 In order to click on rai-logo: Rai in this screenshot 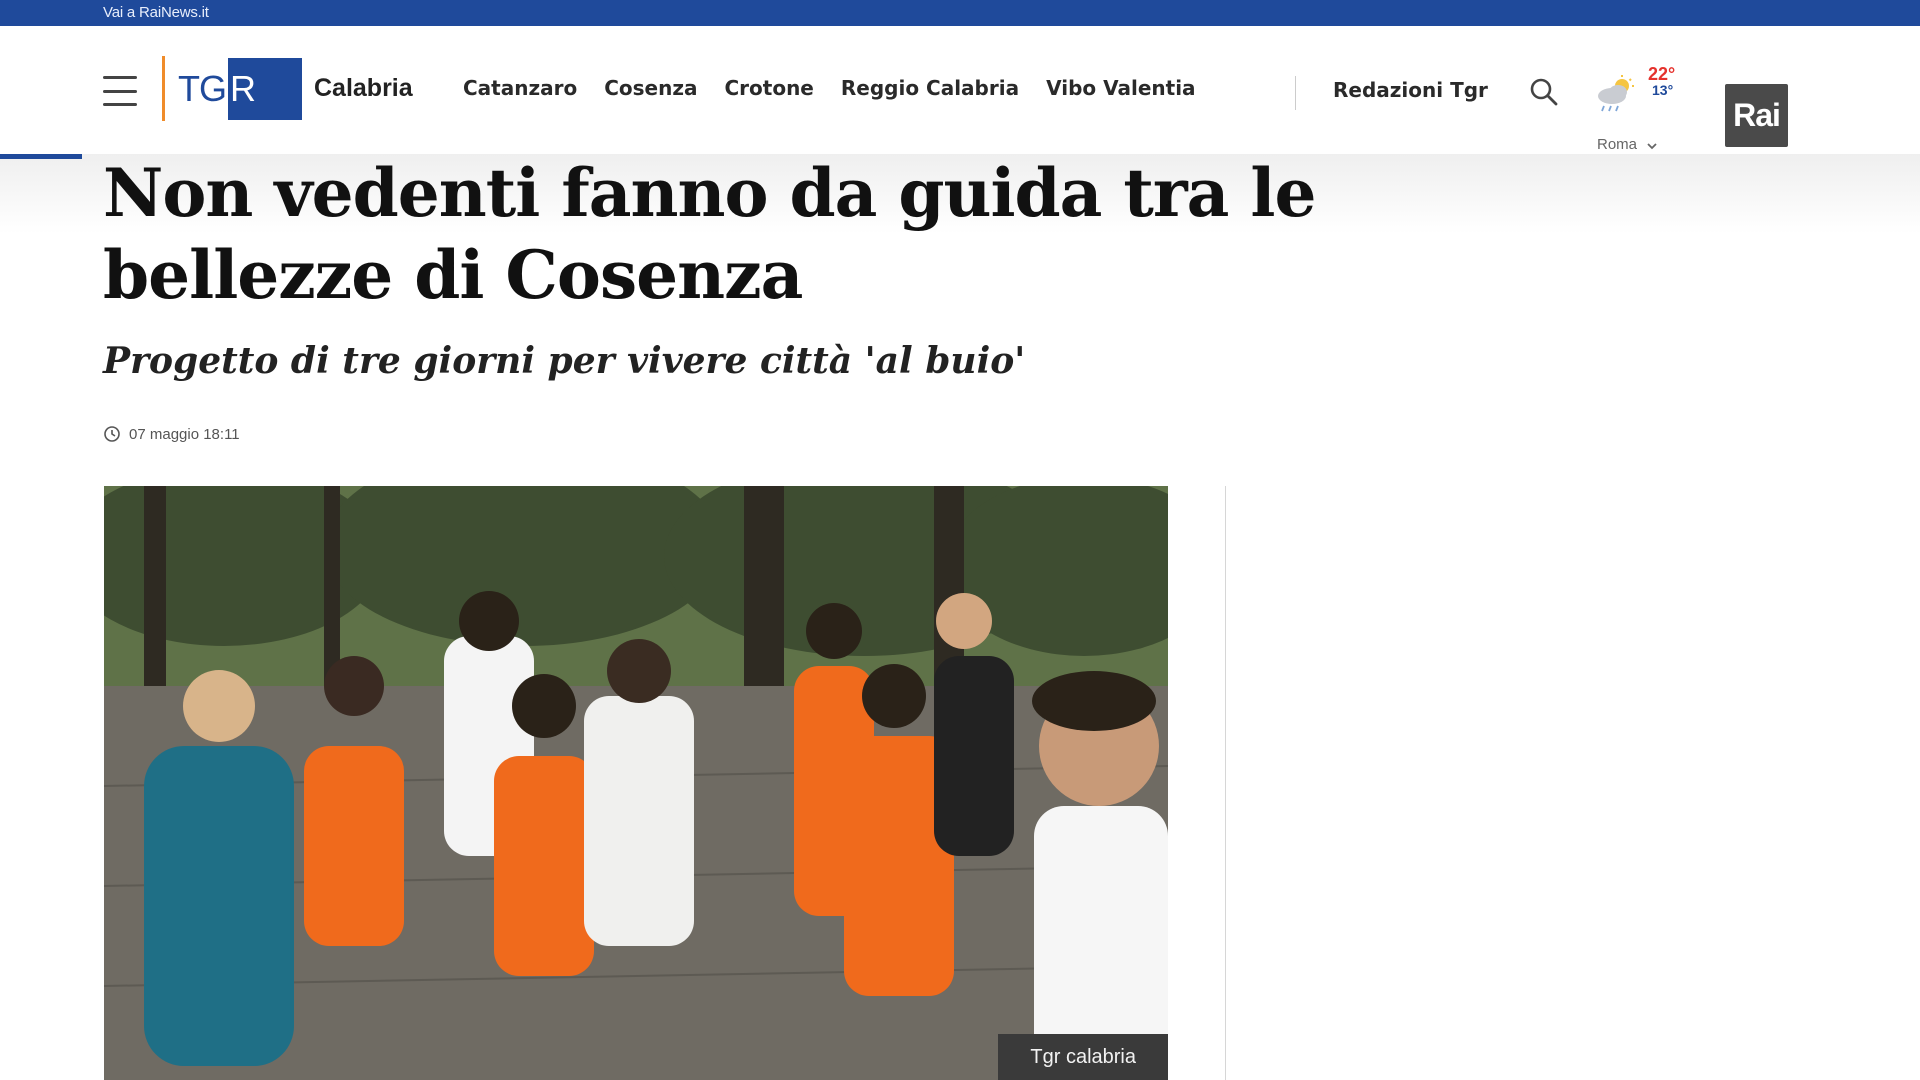, I will do `click(1756, 115)`.